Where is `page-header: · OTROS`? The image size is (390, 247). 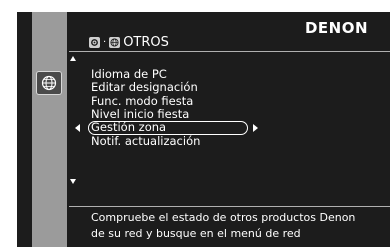
page-header: · OTROS is located at coordinates (129, 42).